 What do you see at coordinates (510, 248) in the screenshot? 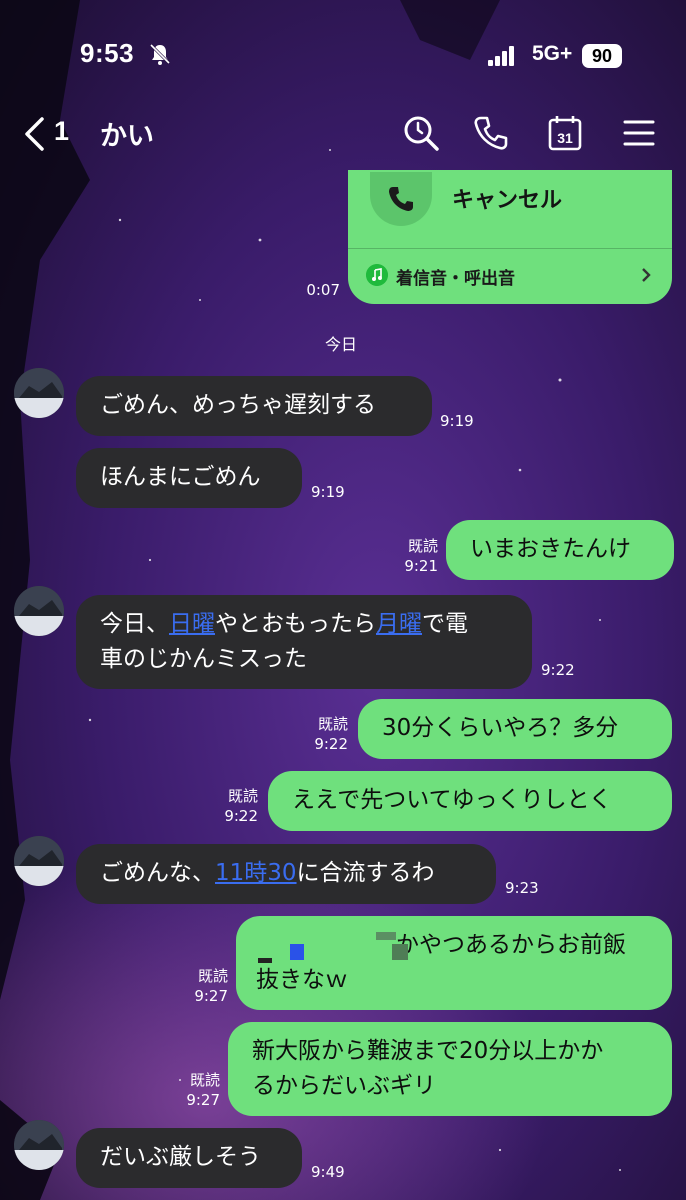
I see `divider` at bounding box center [510, 248].